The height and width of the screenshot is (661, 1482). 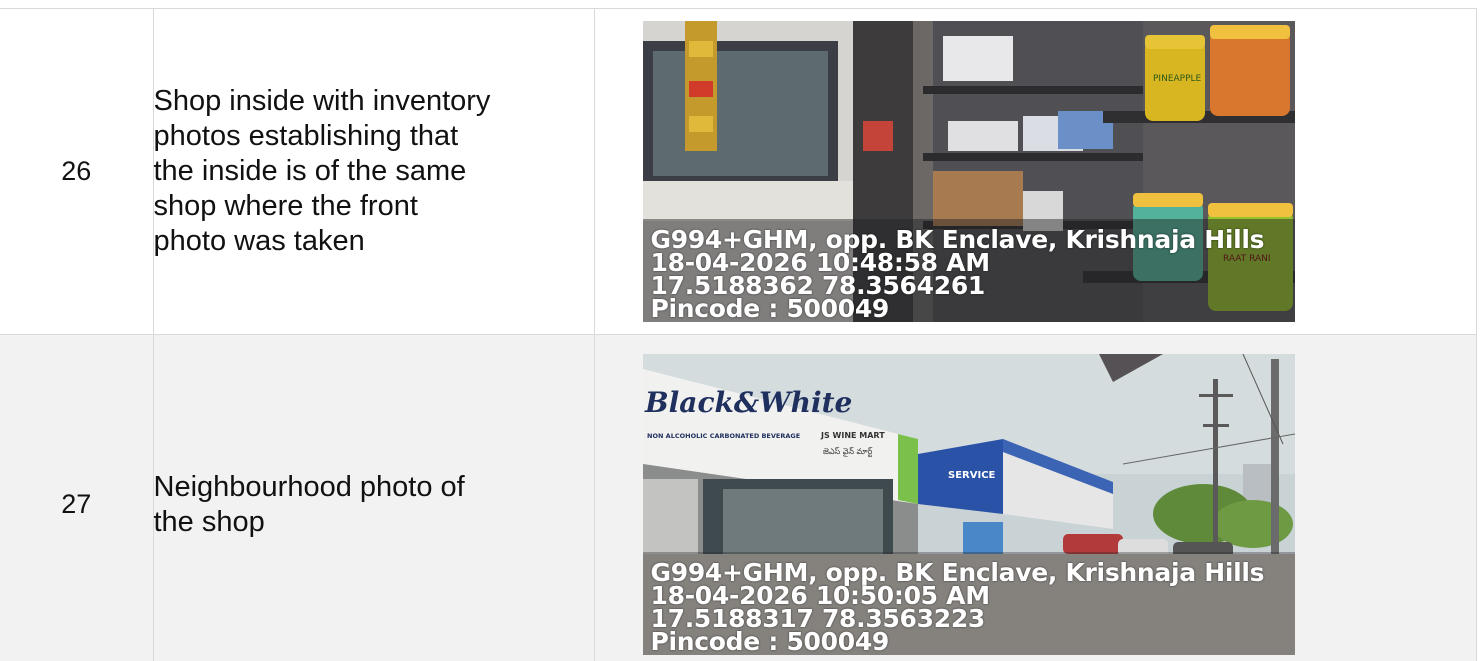 I want to click on black-white-sign: Black&White, so click(x=748, y=402).